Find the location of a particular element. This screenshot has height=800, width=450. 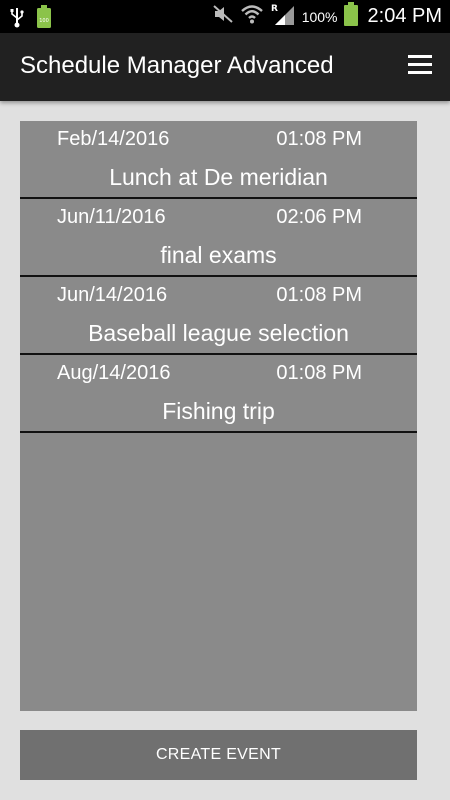

event-title: Baseball league selection is located at coordinates (218, 333).